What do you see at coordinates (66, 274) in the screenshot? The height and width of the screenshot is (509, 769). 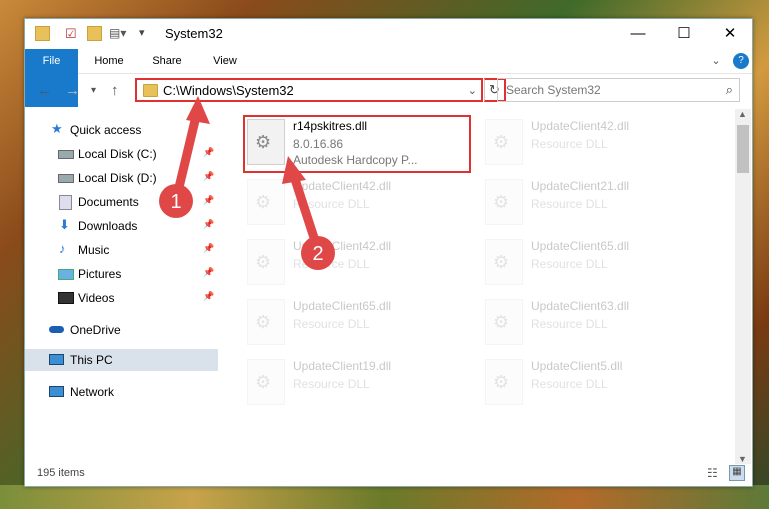 I see `pictures-icon` at bounding box center [66, 274].